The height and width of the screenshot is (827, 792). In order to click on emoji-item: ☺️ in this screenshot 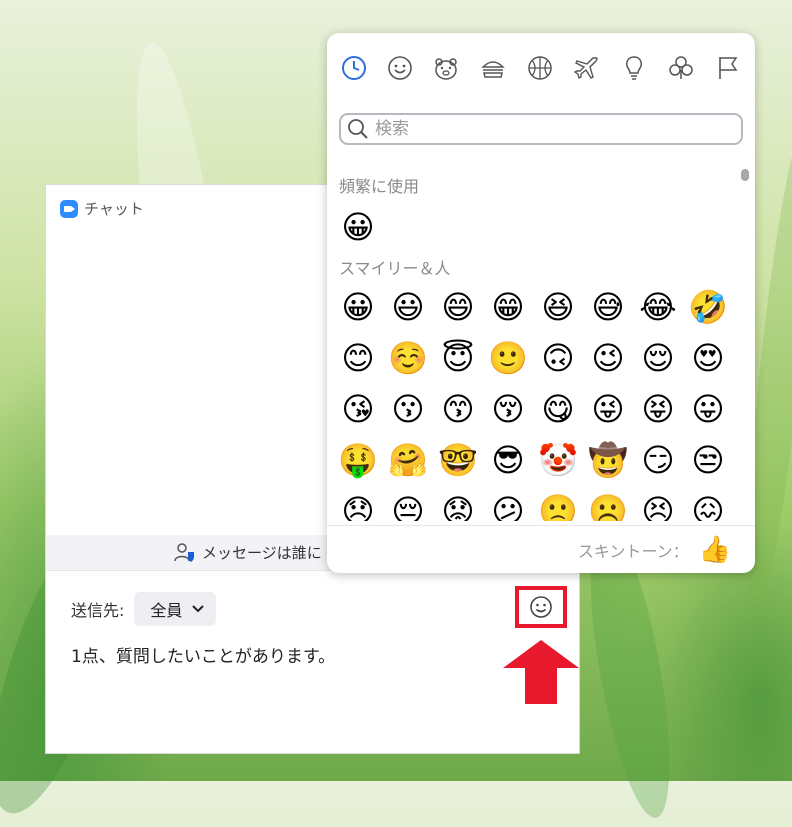, I will do `click(408, 358)`.